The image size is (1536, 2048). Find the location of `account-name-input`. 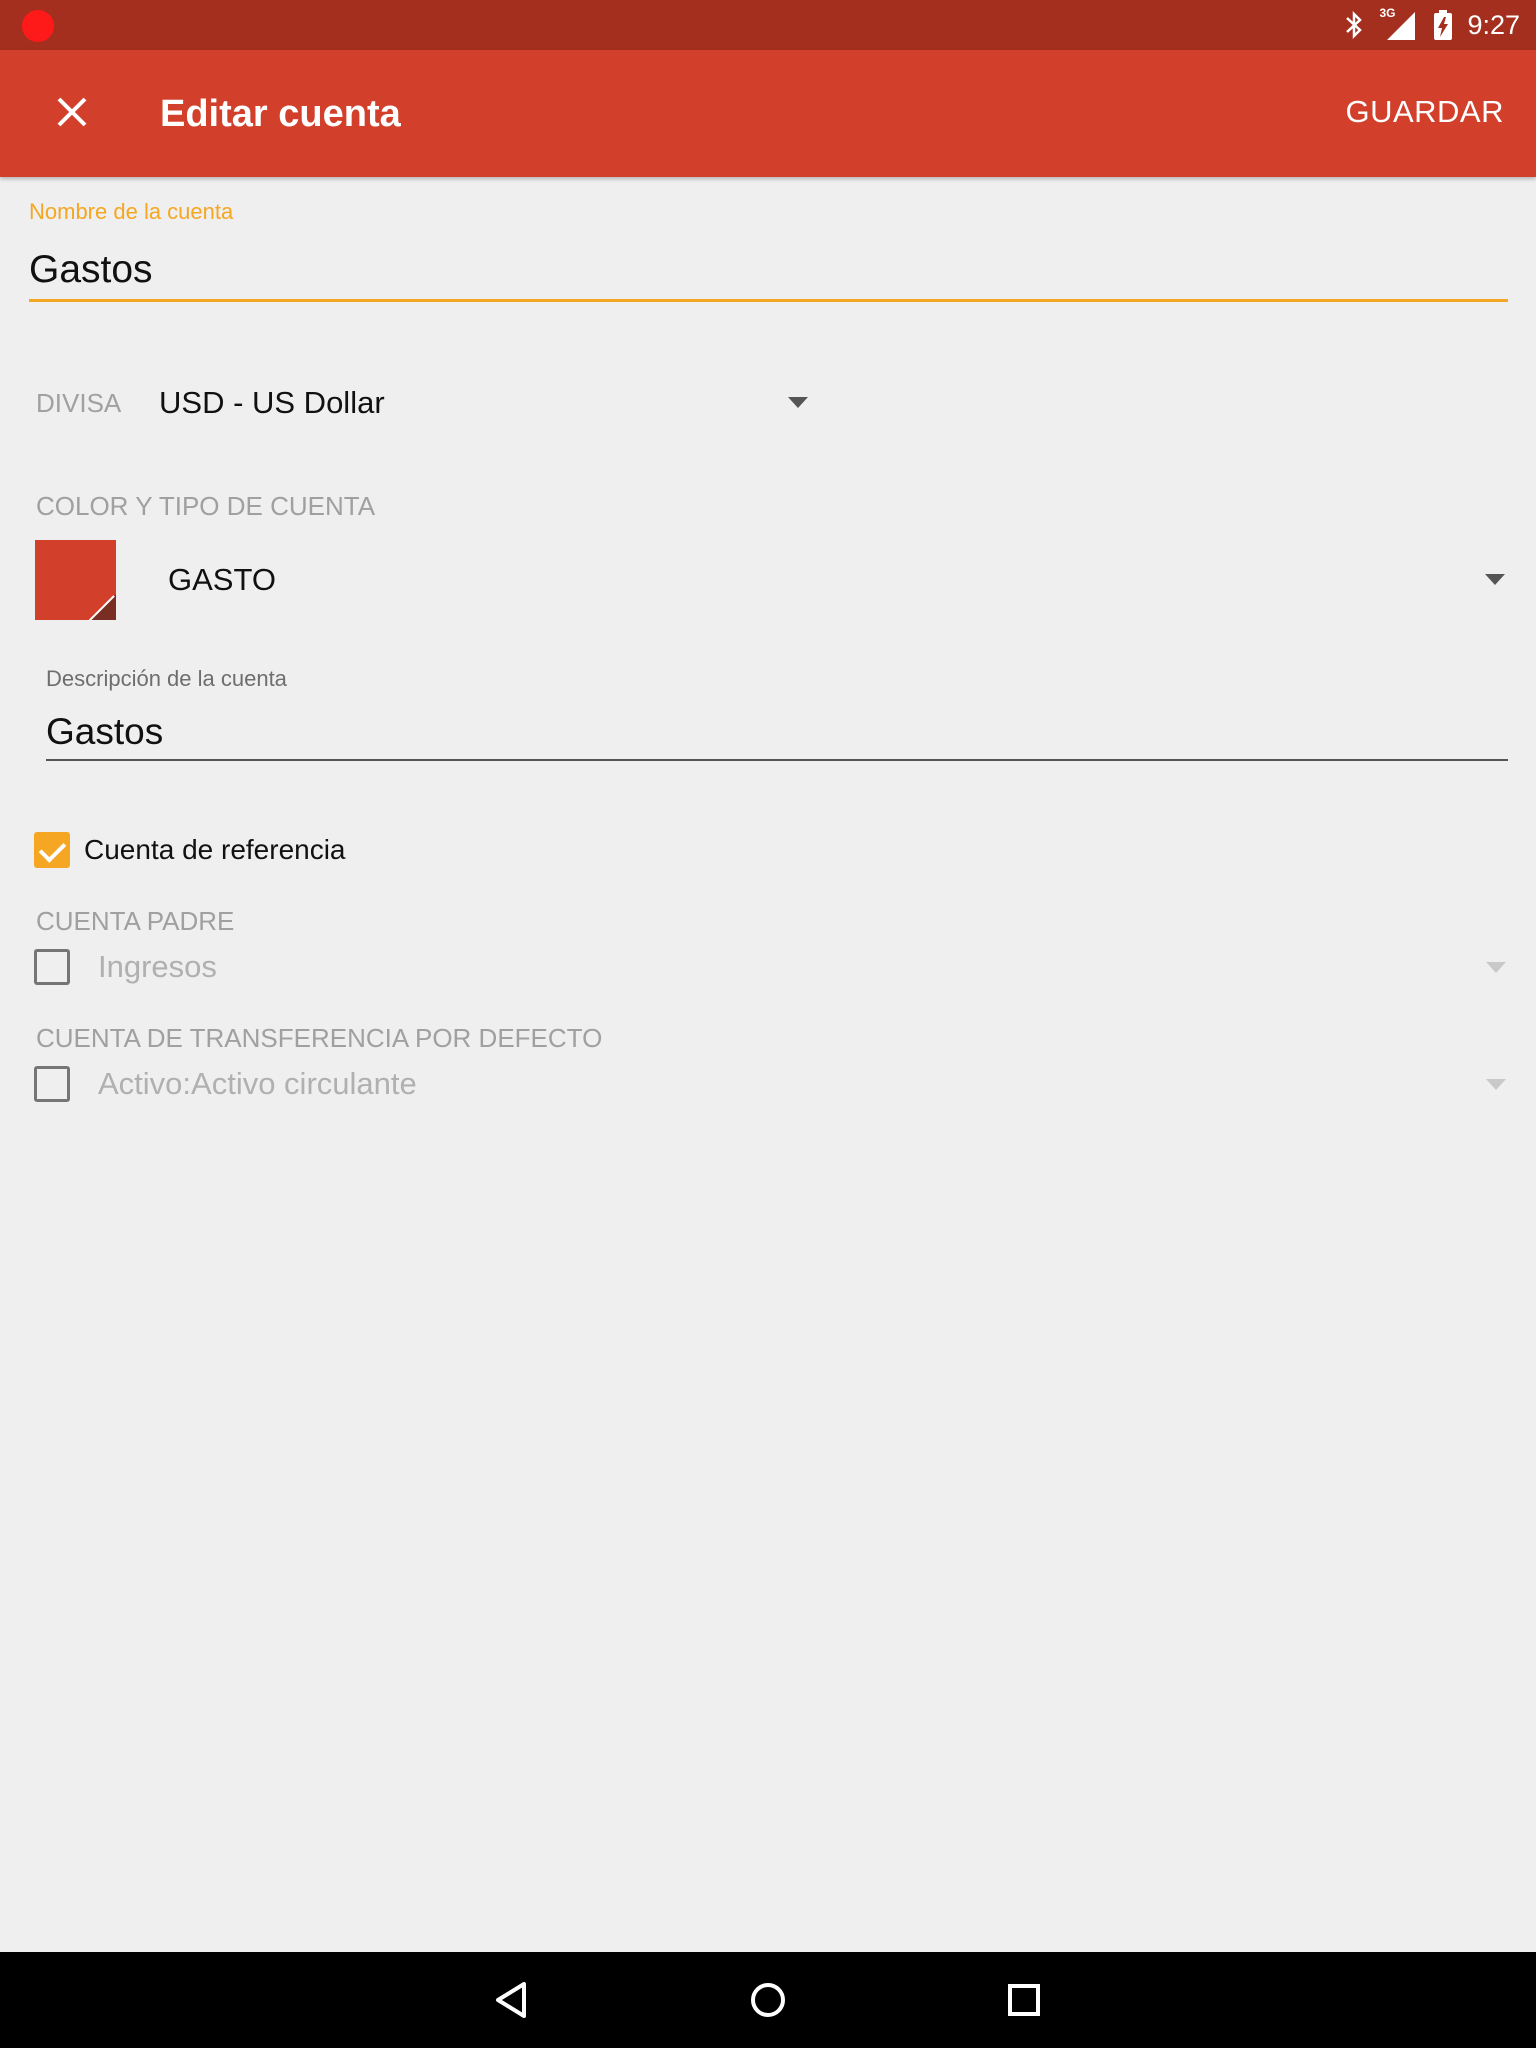

account-name-input is located at coordinates (768, 271).